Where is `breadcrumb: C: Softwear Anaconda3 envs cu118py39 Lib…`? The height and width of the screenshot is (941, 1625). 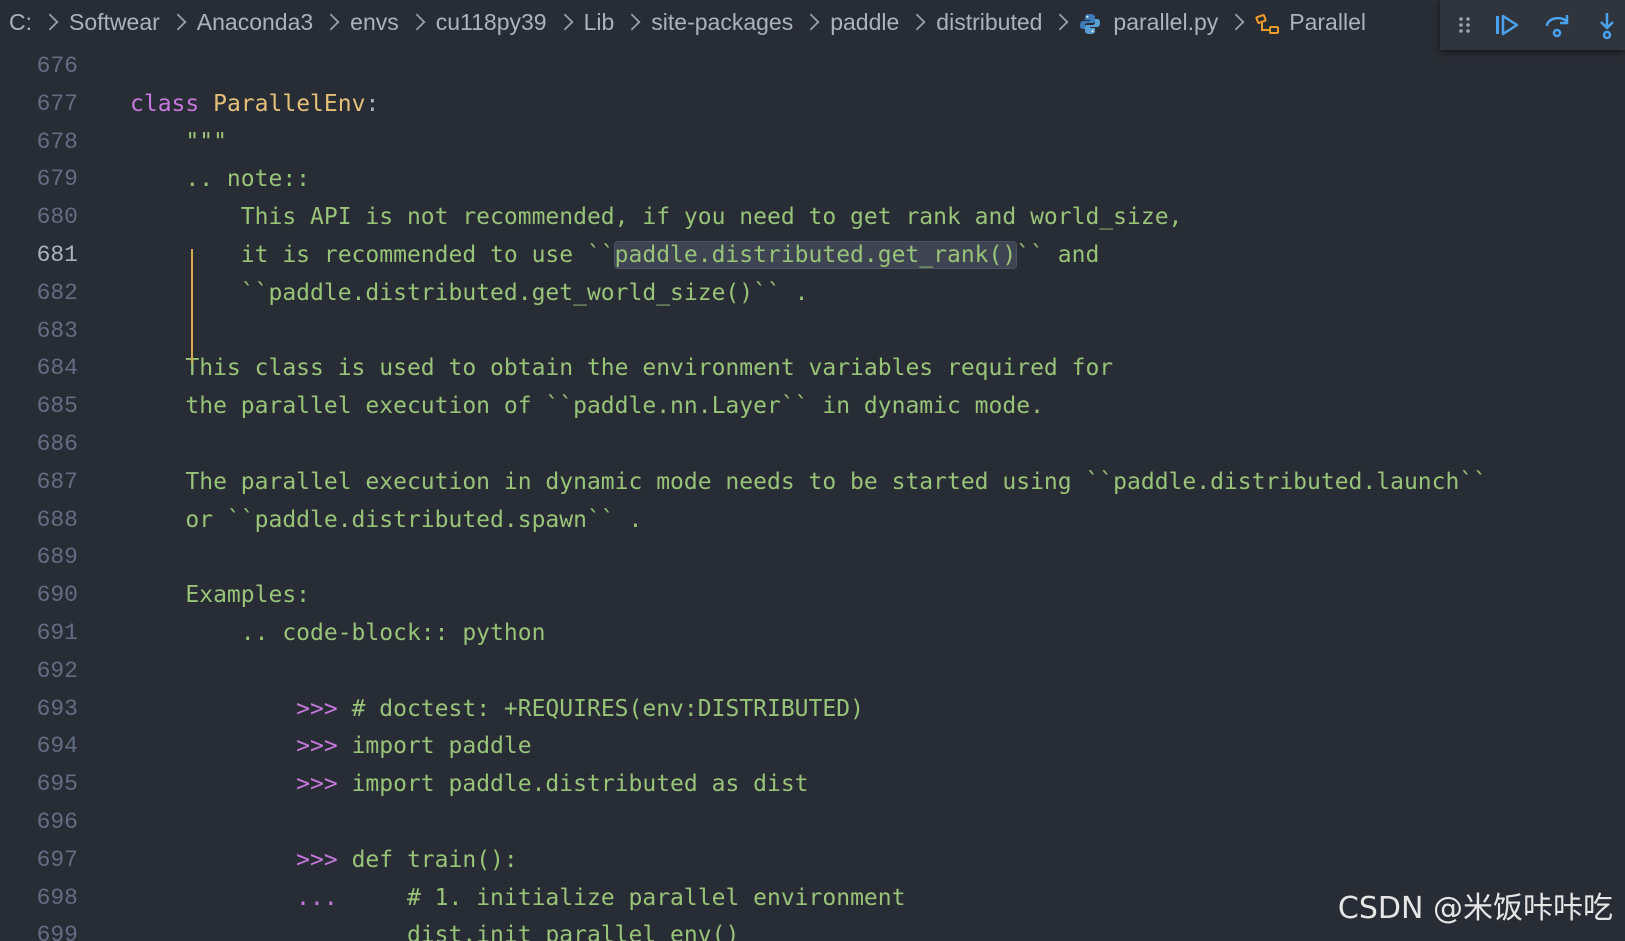 breadcrumb: C: Softwear Anaconda3 envs cu118py39 Lib… is located at coordinates (720, 22).